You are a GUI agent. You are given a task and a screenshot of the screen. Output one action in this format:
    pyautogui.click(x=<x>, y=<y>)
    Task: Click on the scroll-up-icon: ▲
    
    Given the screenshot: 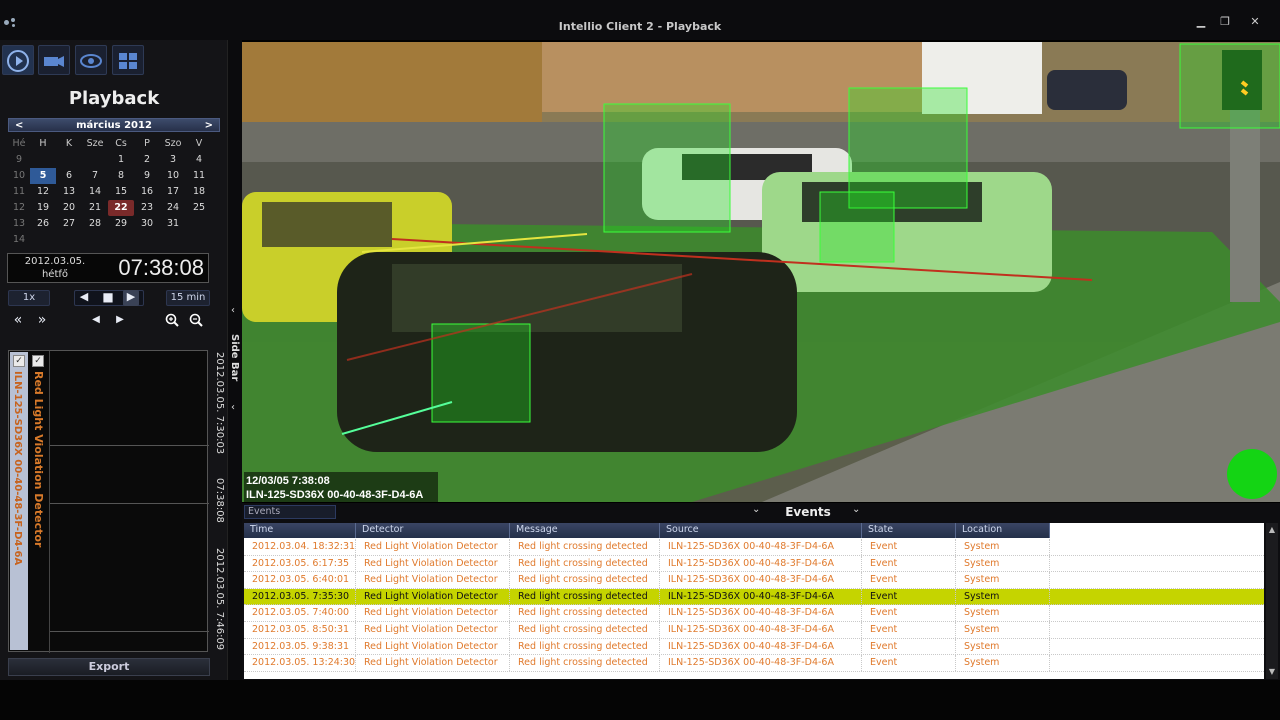 What is the action you would take?
    pyautogui.click(x=1272, y=530)
    